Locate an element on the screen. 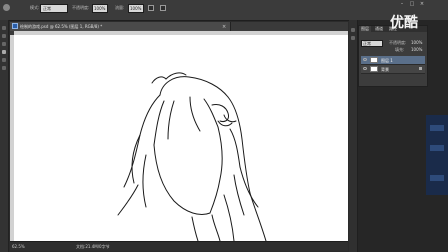  tab-layers: 图层 is located at coordinates (365, 29).